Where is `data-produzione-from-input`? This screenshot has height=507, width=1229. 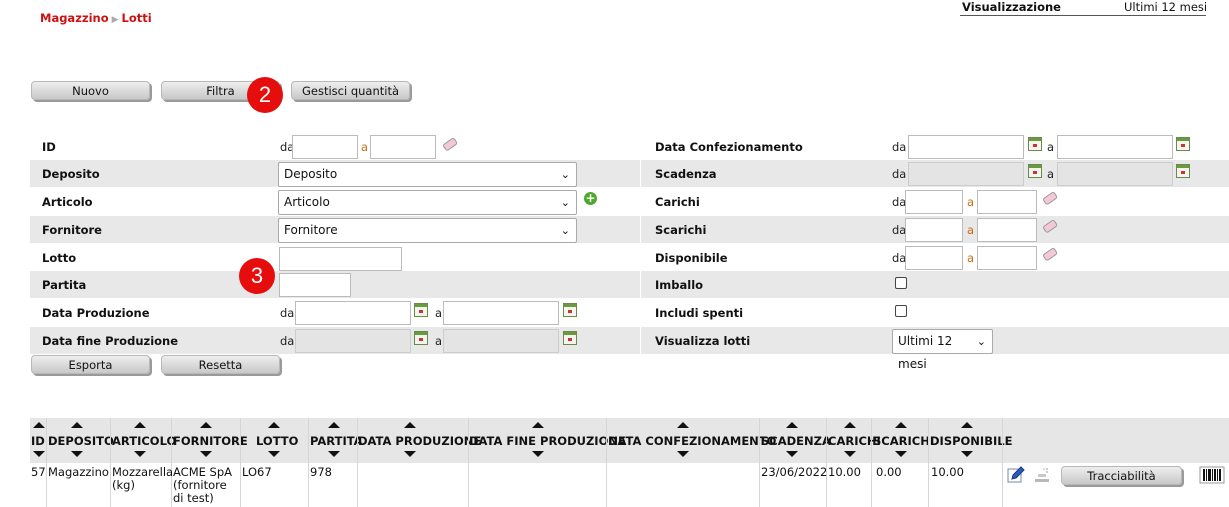
data-produzione-from-input is located at coordinates (353, 313).